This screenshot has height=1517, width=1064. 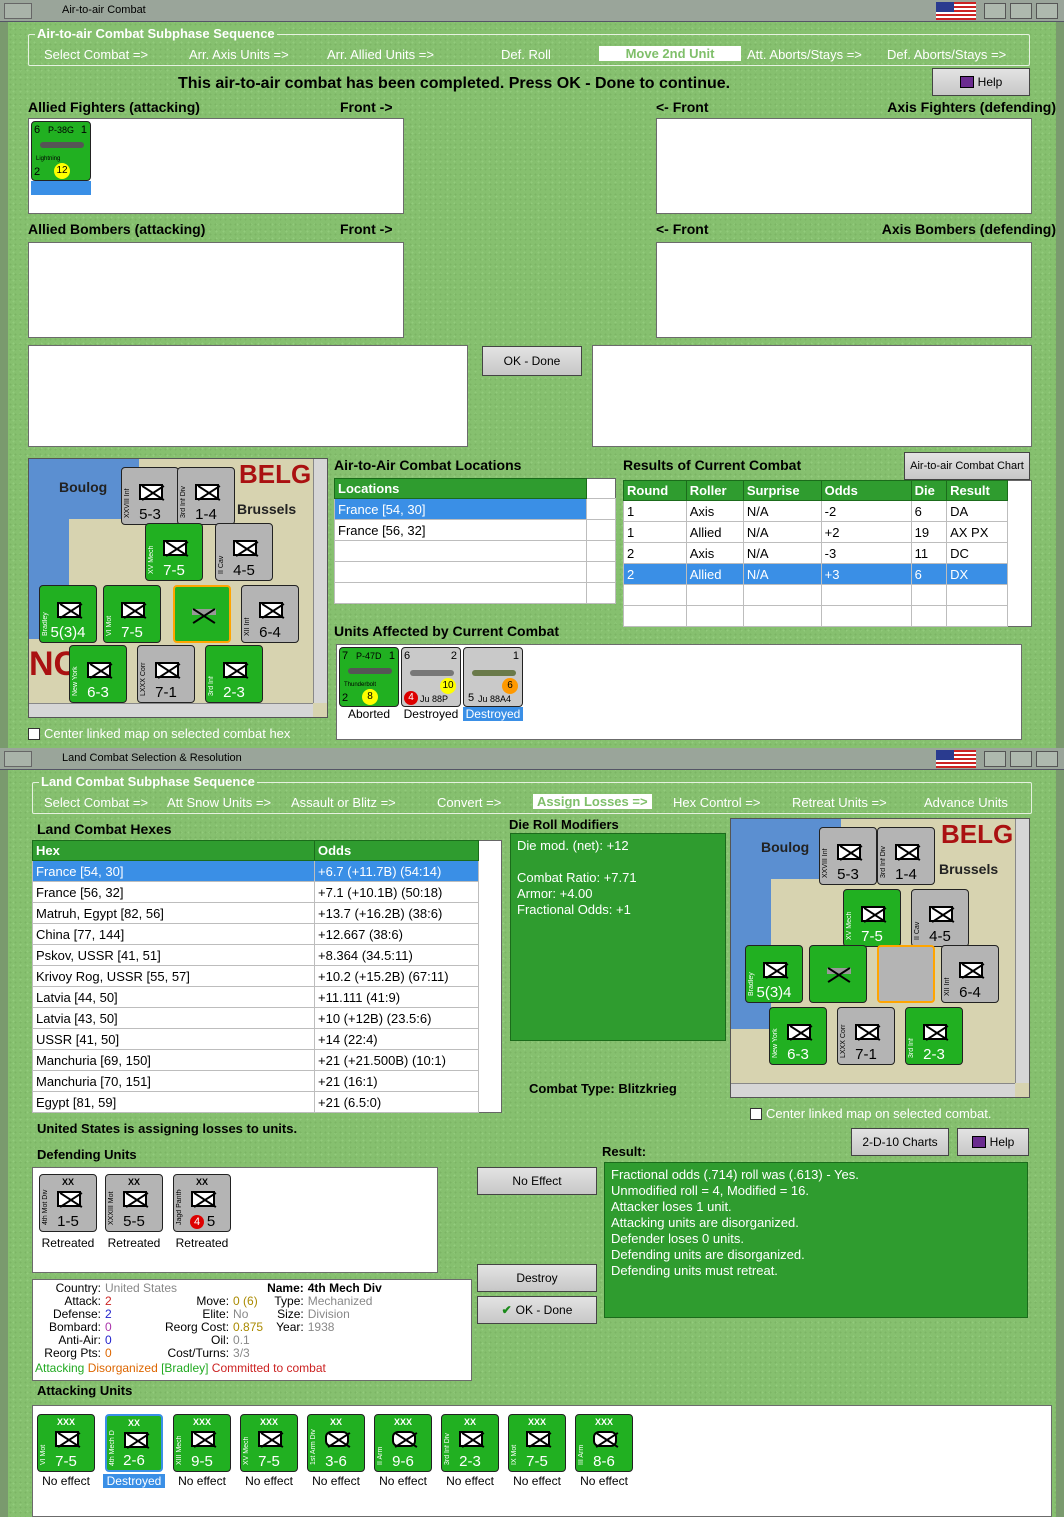 I want to click on defender-counter: XX XXXIII Mot 5-5, so click(x=134, y=1203).